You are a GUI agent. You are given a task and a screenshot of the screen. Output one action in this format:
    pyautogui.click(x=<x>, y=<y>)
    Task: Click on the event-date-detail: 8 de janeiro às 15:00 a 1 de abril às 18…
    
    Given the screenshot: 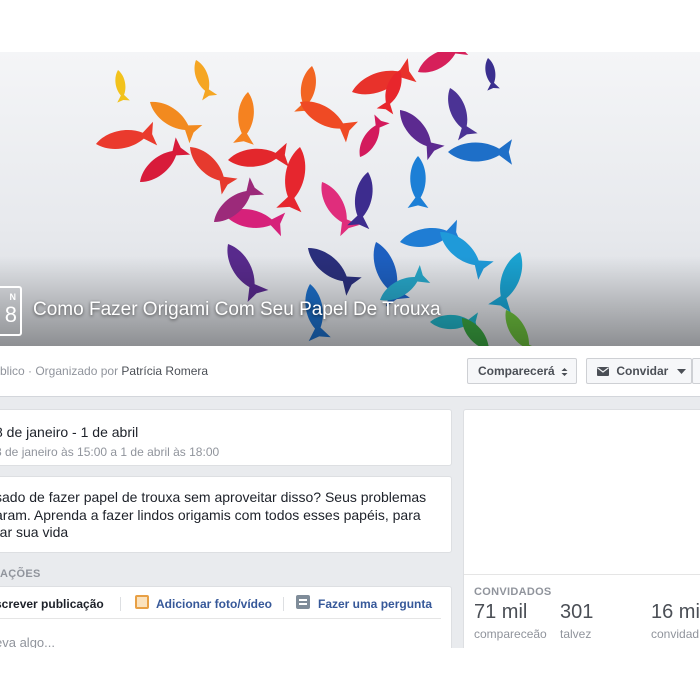 What is the action you would take?
    pyautogui.click(x=110, y=452)
    